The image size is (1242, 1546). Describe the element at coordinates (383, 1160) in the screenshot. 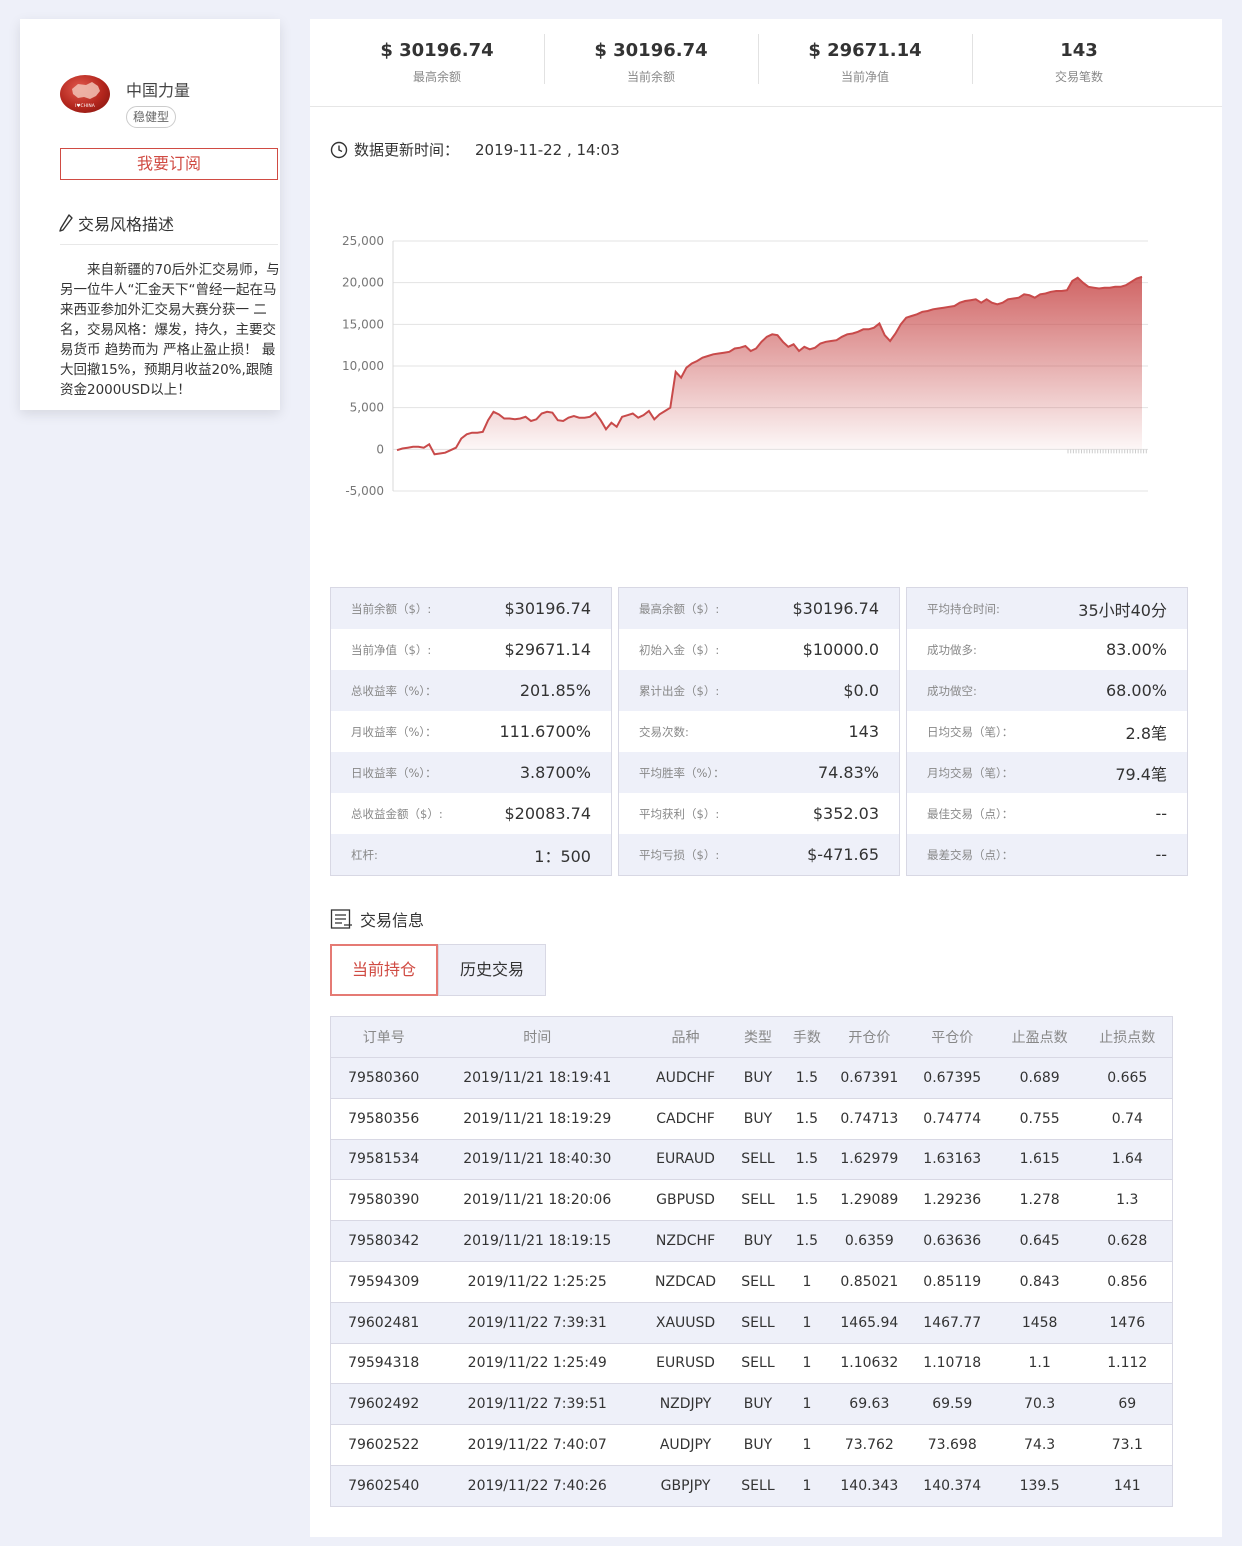

I see `table-cell: 79581534` at that location.